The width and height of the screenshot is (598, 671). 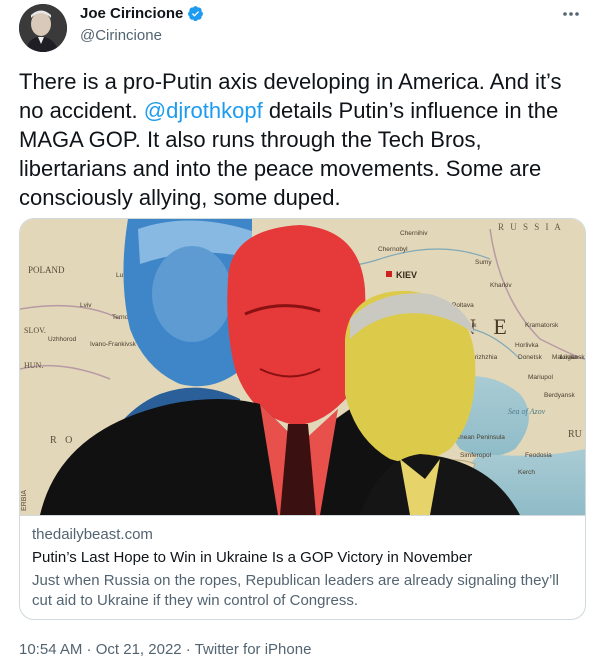 What do you see at coordinates (121, 35) in the screenshot?
I see `author-handle: @Cirincione` at bounding box center [121, 35].